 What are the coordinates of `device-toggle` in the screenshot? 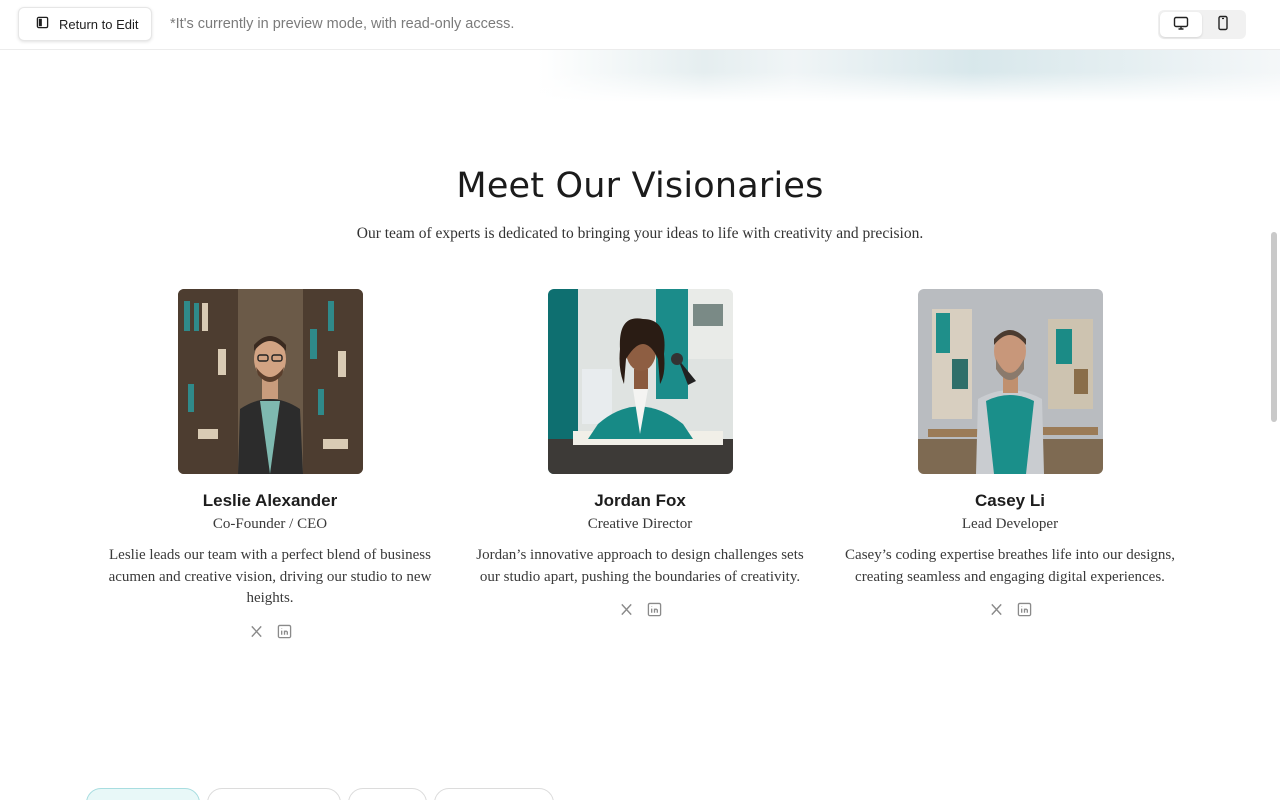 It's located at (1202, 24).